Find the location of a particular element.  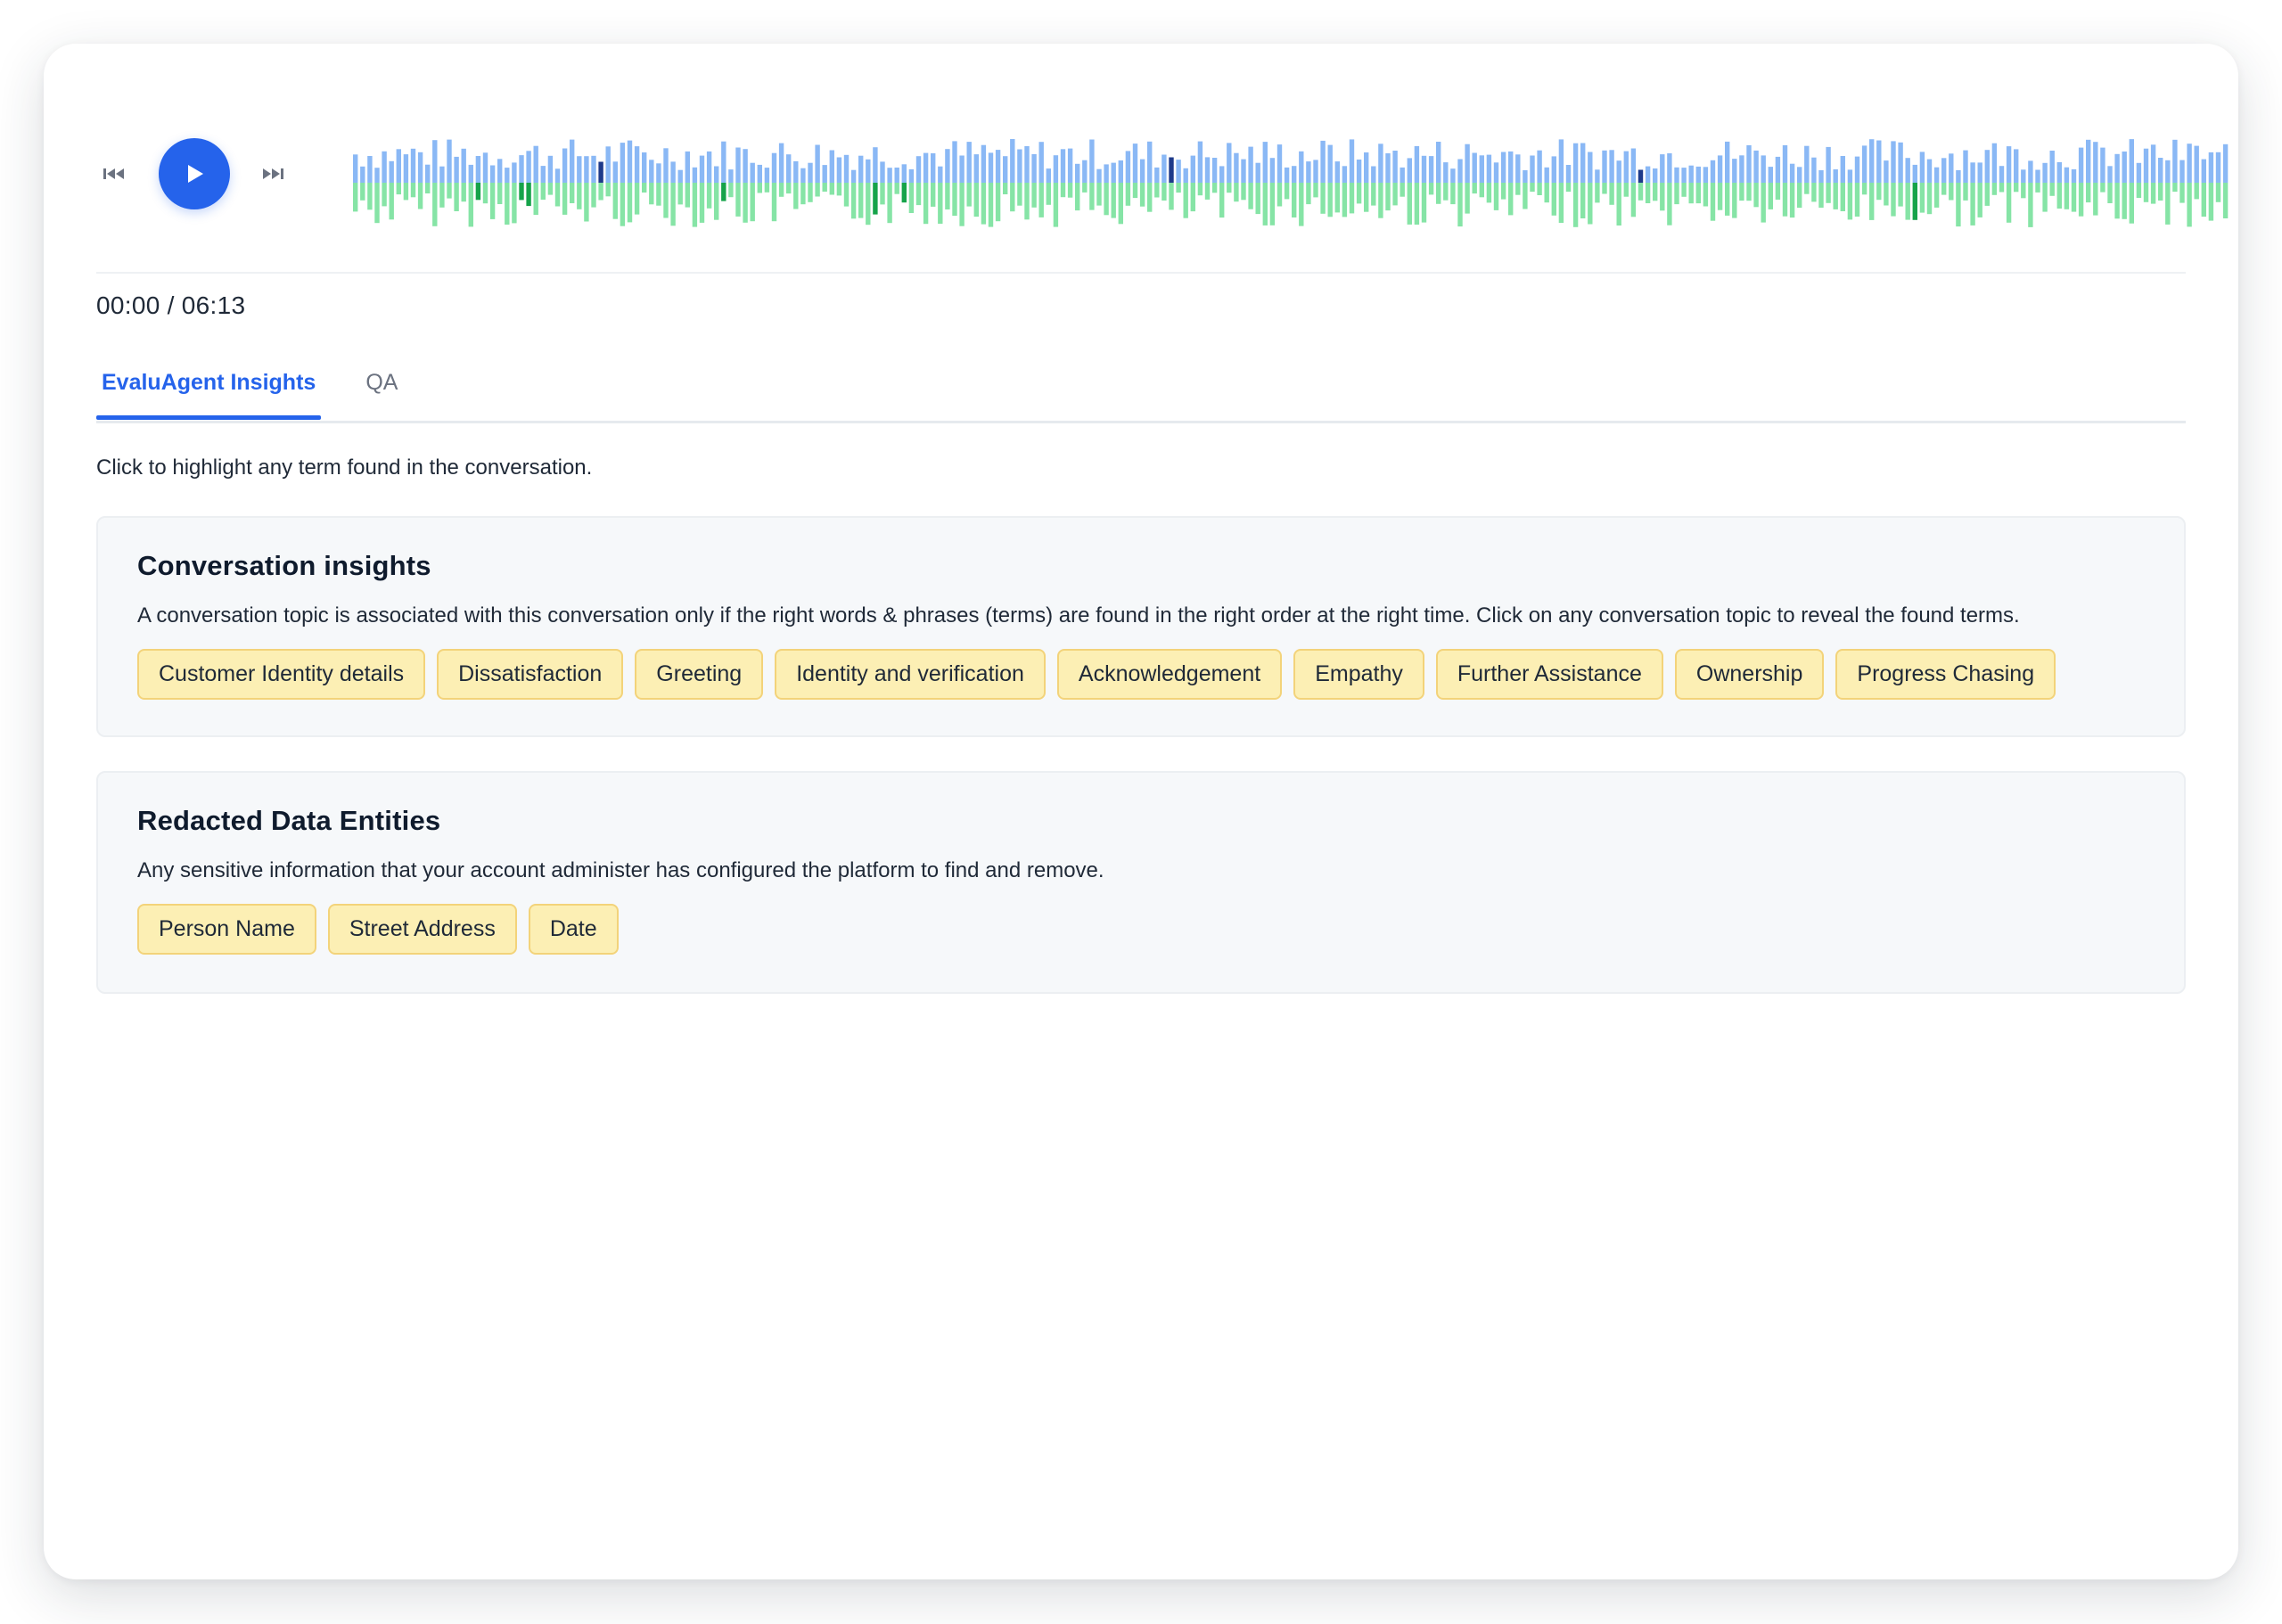

topic-chip-further-assistance: Further Assistance is located at coordinates (1549, 675).